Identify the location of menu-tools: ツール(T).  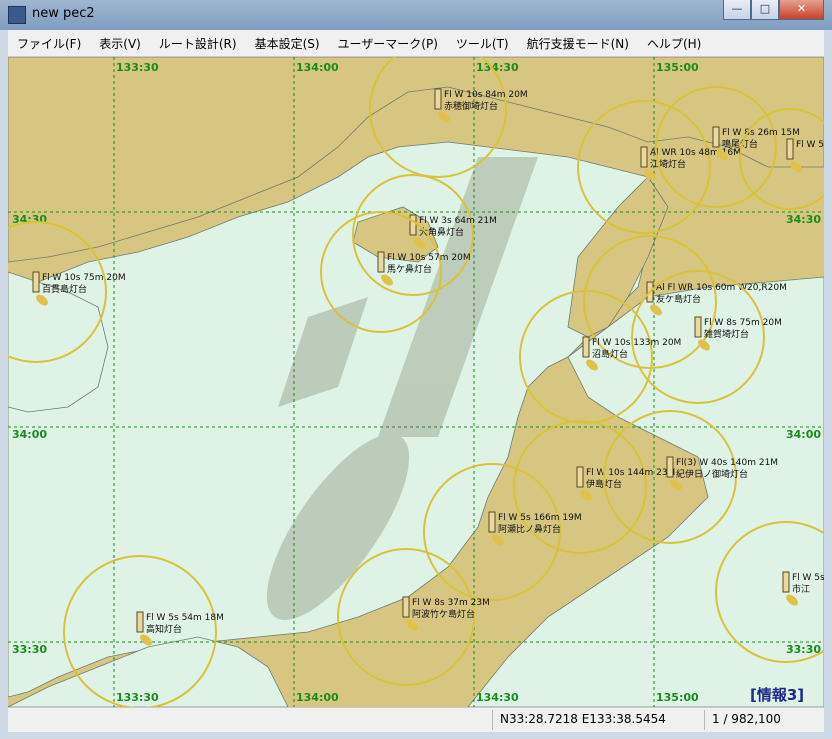
(482, 43).